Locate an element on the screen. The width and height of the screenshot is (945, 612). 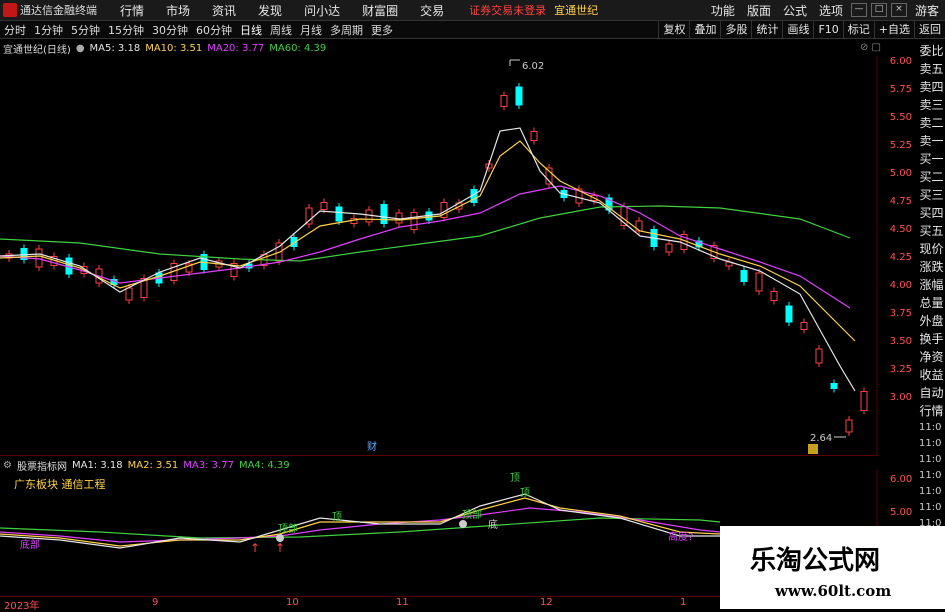
period-monthly: 月线 is located at coordinates (311, 30).